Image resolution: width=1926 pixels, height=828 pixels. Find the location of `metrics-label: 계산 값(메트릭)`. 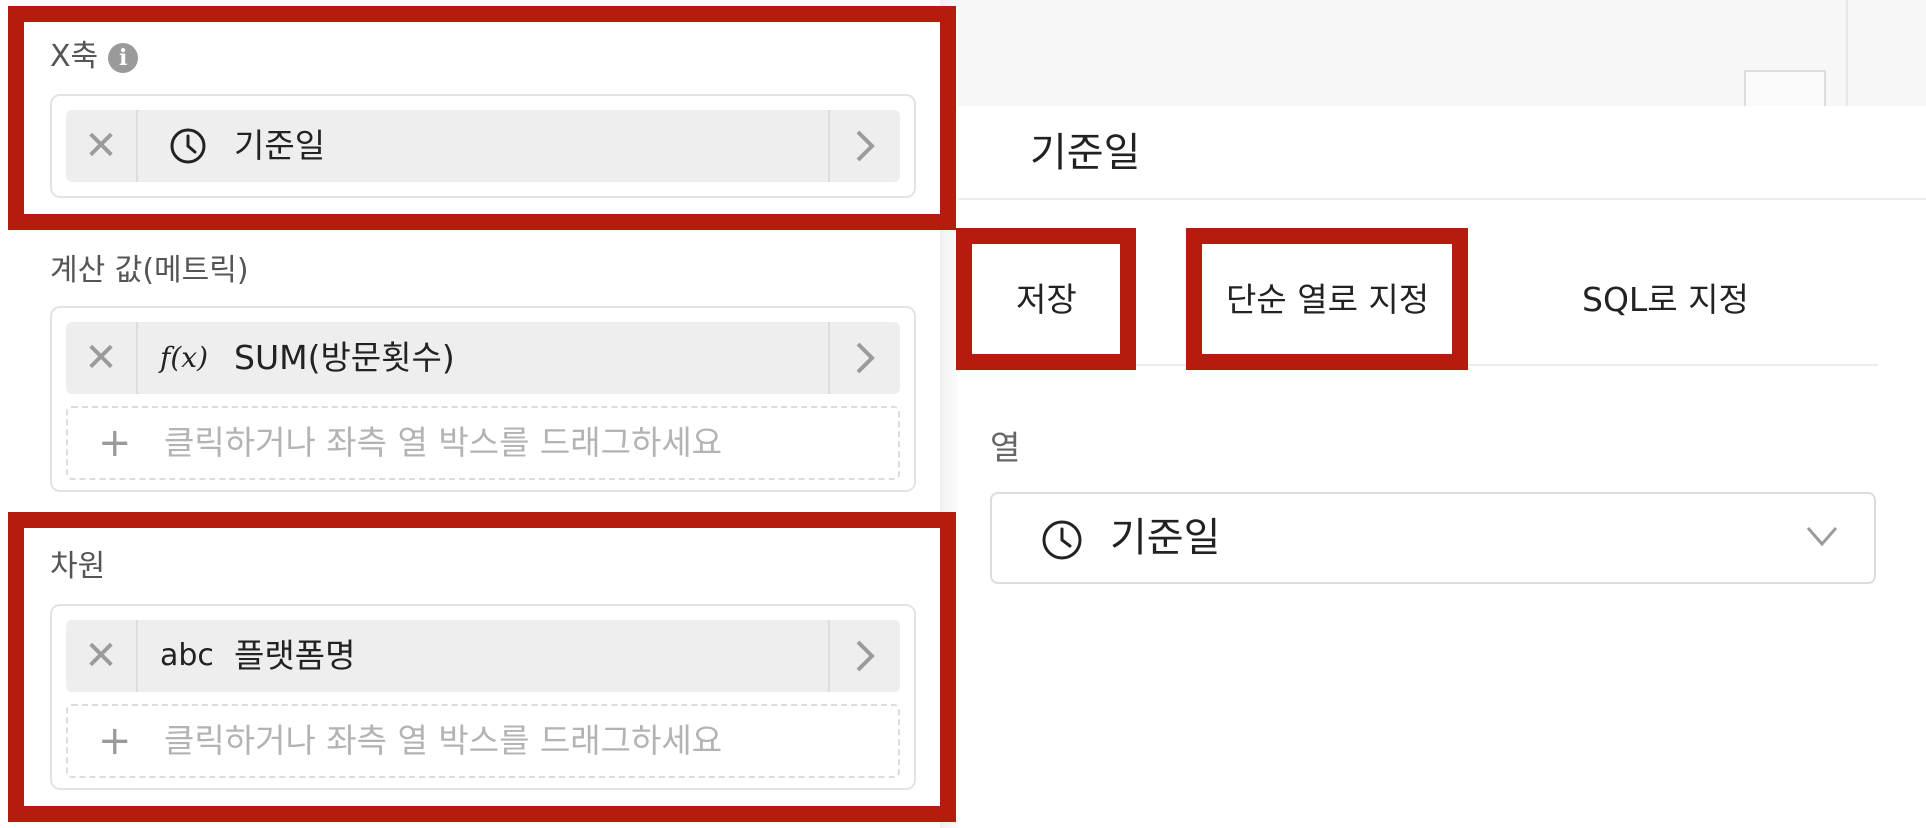

metrics-label: 계산 값(메트릭) is located at coordinates (149, 270).